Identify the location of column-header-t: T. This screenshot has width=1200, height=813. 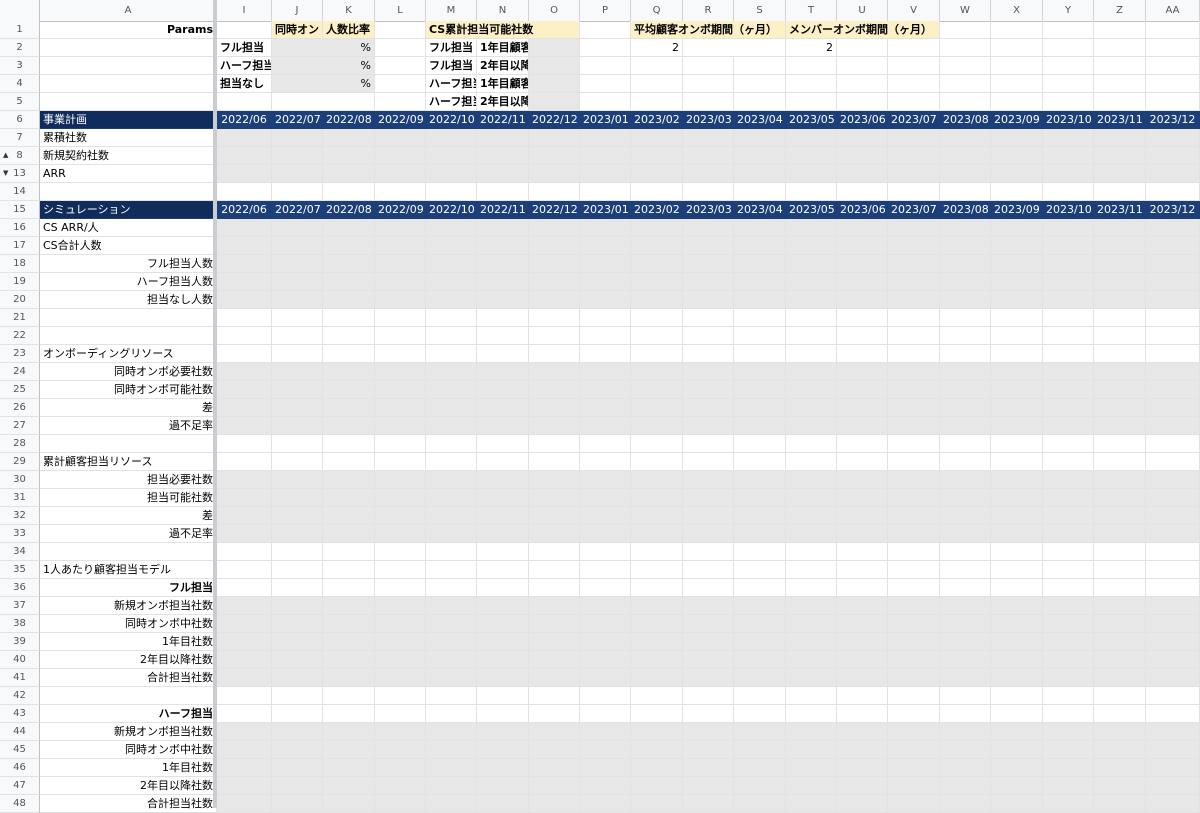
(811, 10).